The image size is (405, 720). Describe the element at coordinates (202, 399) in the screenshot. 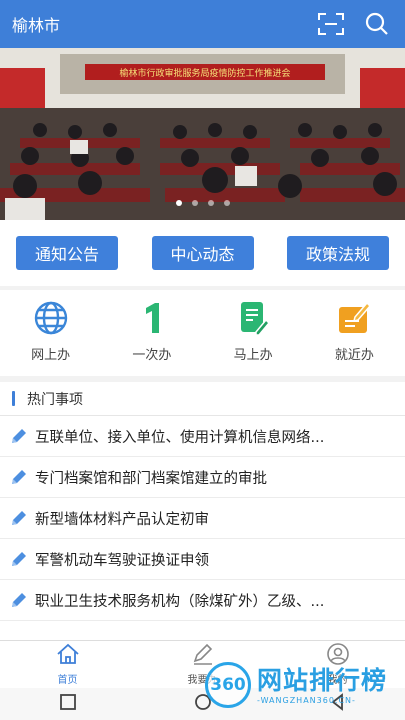

I see `hot-items-header: 热门事项` at that location.